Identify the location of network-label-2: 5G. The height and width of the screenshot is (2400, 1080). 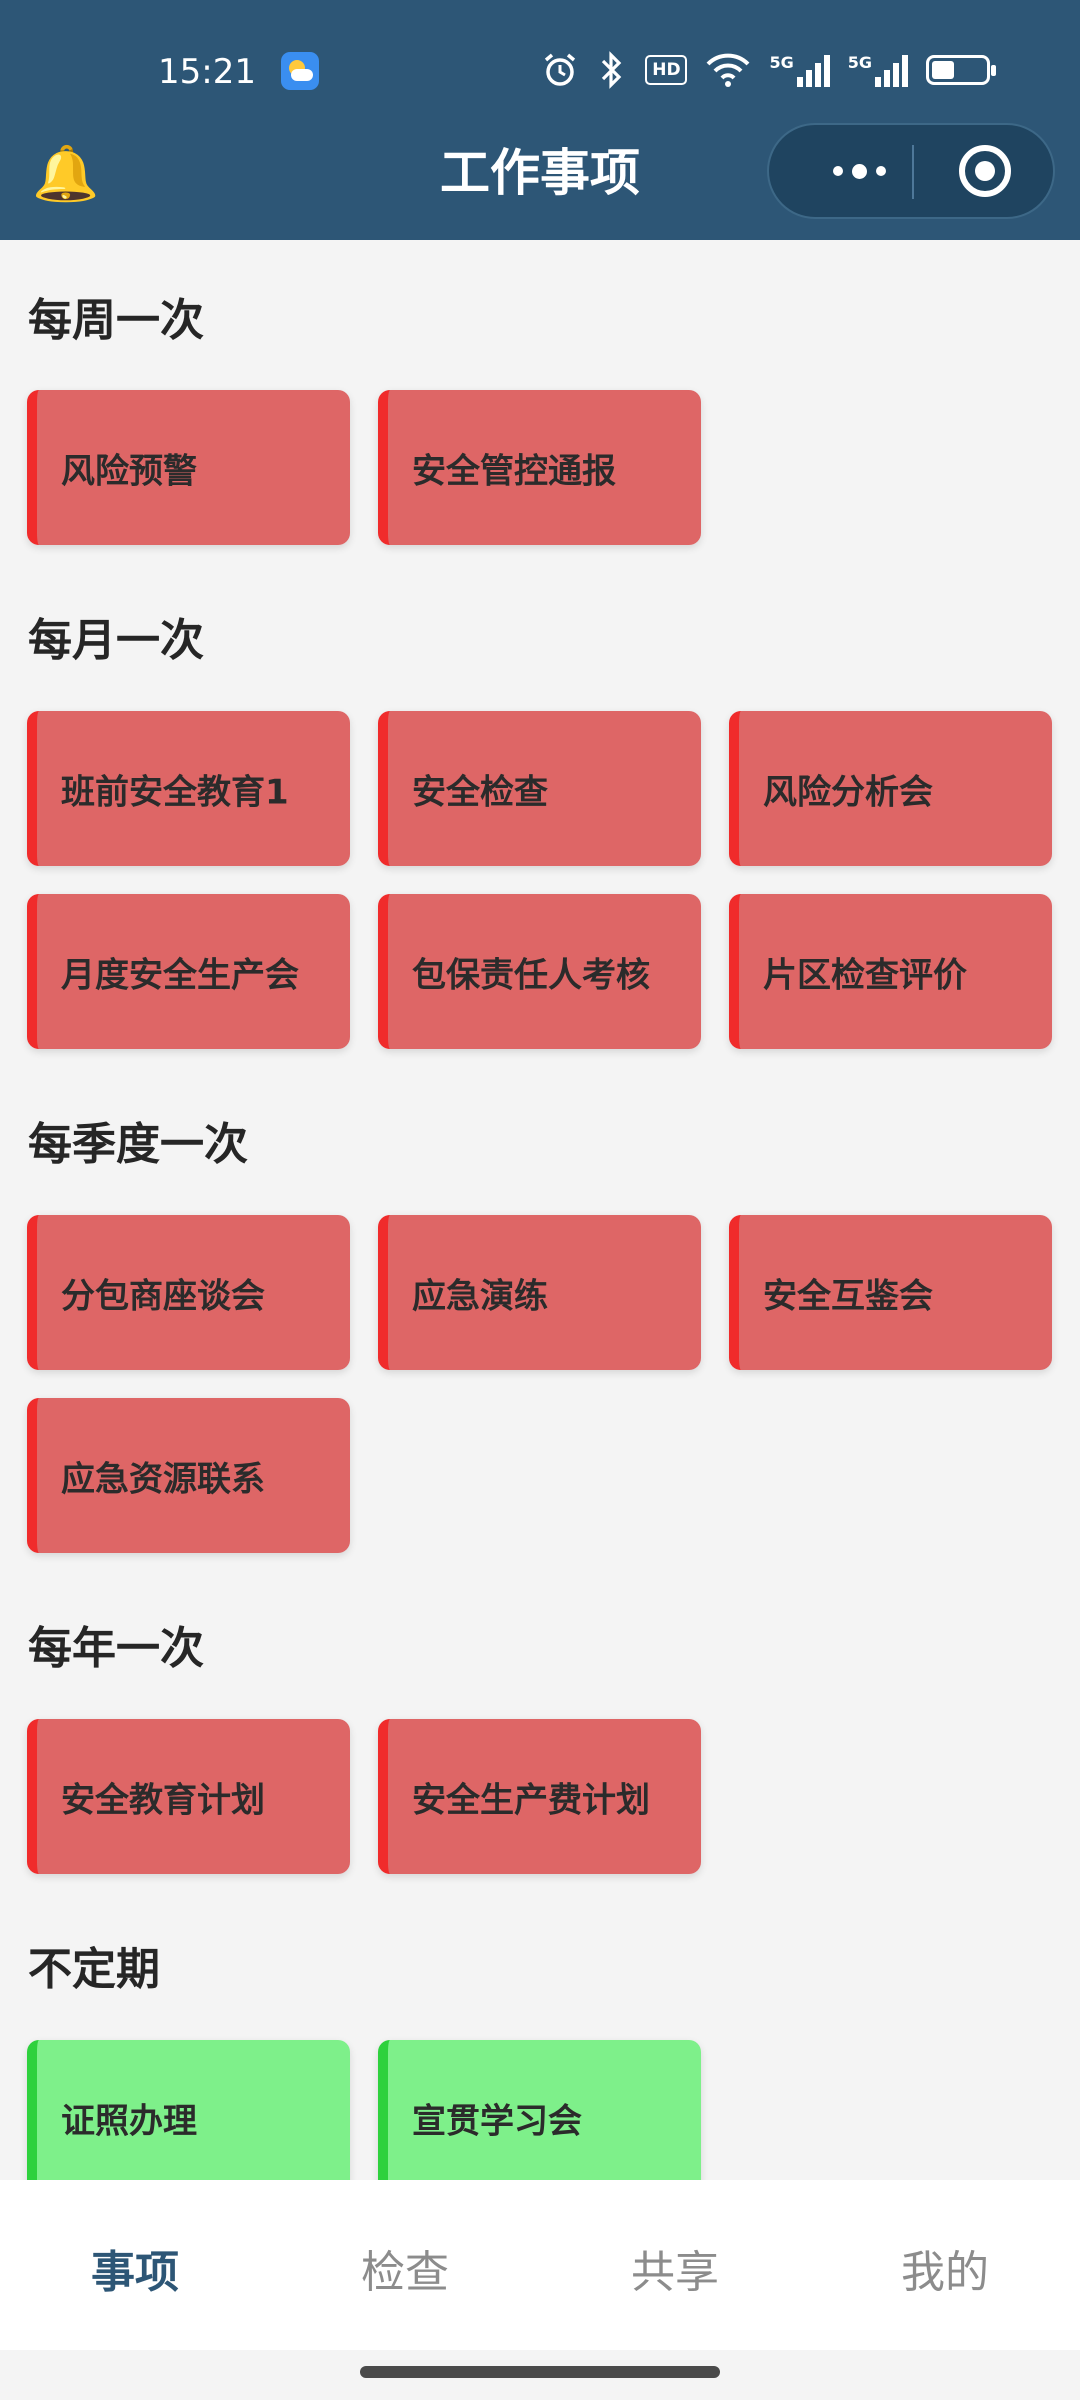
(859, 62).